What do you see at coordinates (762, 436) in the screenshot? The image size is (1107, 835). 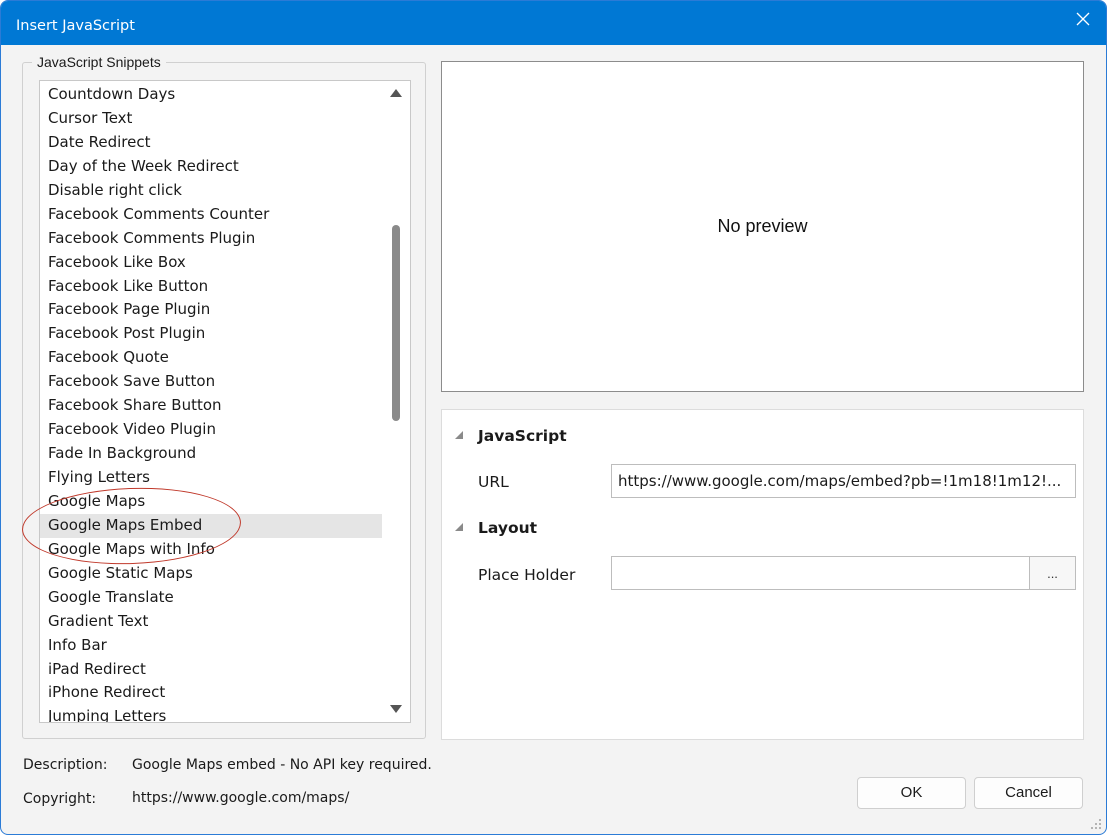 I see `category-javascript: JavaScript` at bounding box center [762, 436].